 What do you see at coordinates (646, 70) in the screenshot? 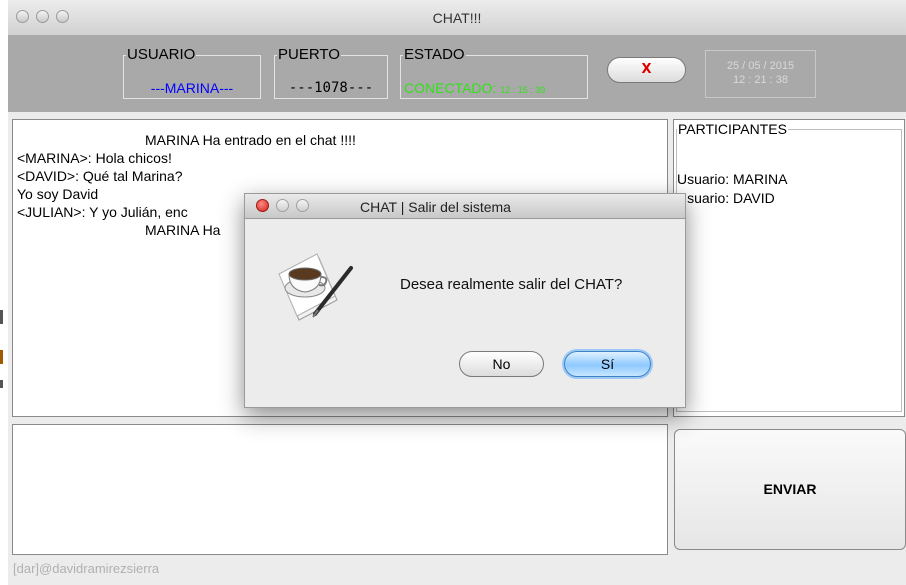
I see `disconnect-button: X` at bounding box center [646, 70].